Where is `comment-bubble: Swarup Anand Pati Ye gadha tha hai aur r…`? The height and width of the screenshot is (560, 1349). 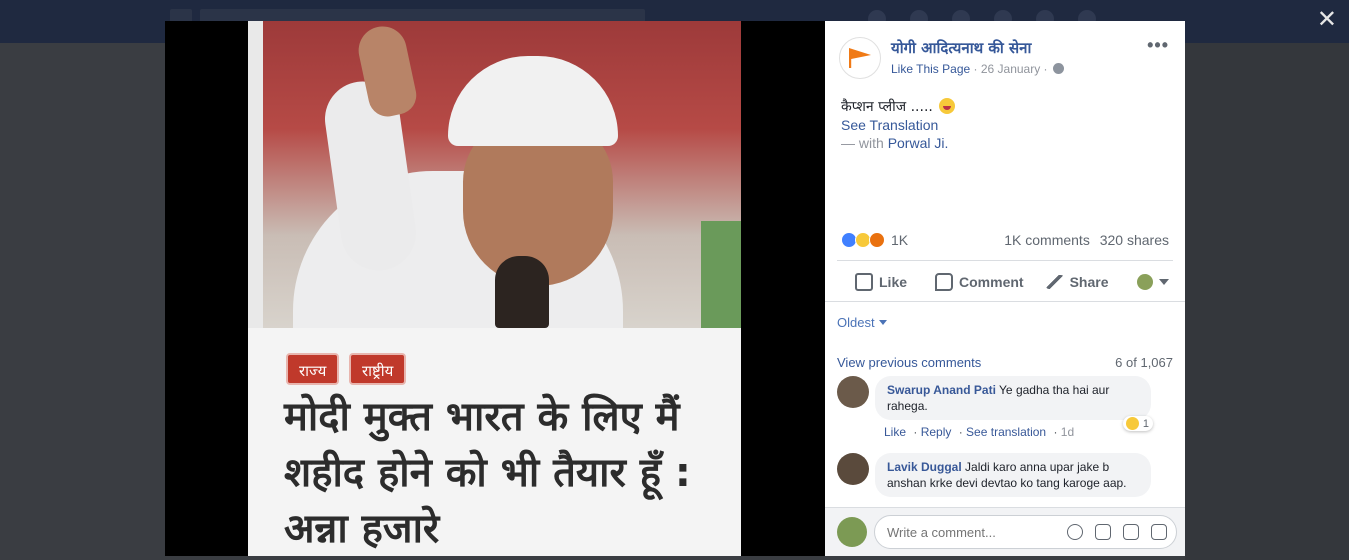
comment-bubble: Swarup Anand Pati Ye gadha tha hai aur r… is located at coordinates (1013, 398).